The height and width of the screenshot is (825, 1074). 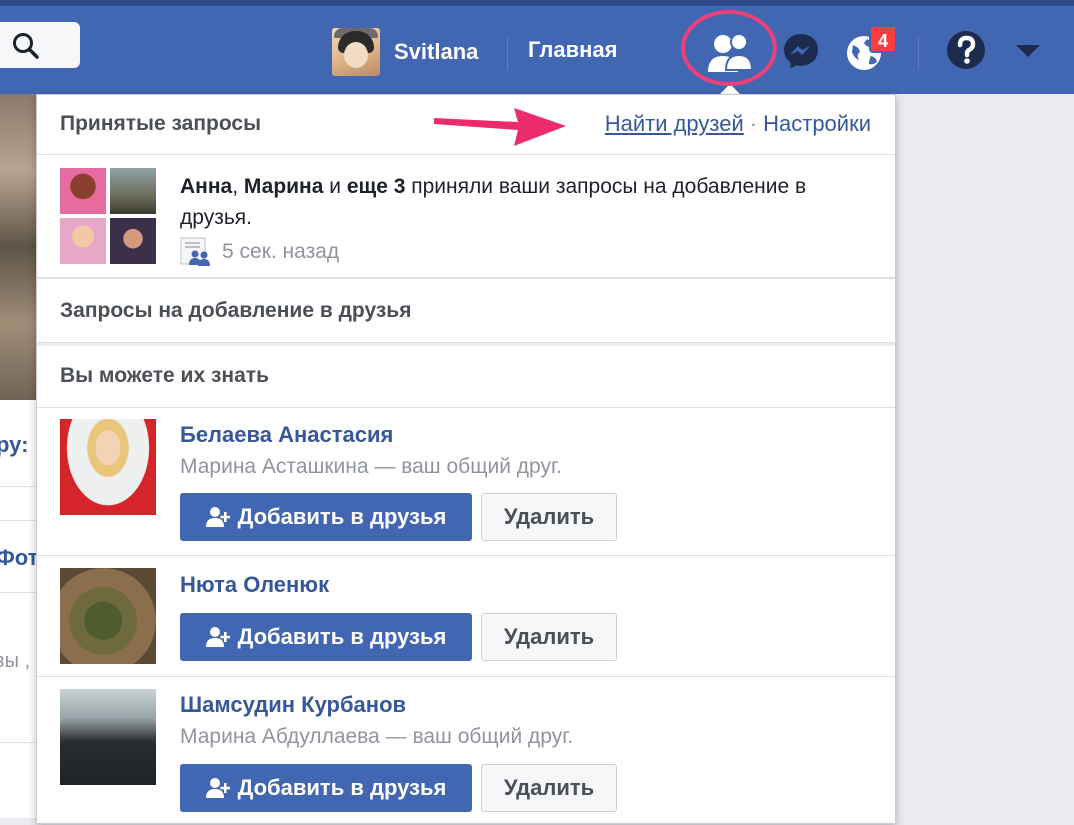 I want to click on people-you-may-know-header: Вы можете их знать, so click(x=466, y=377).